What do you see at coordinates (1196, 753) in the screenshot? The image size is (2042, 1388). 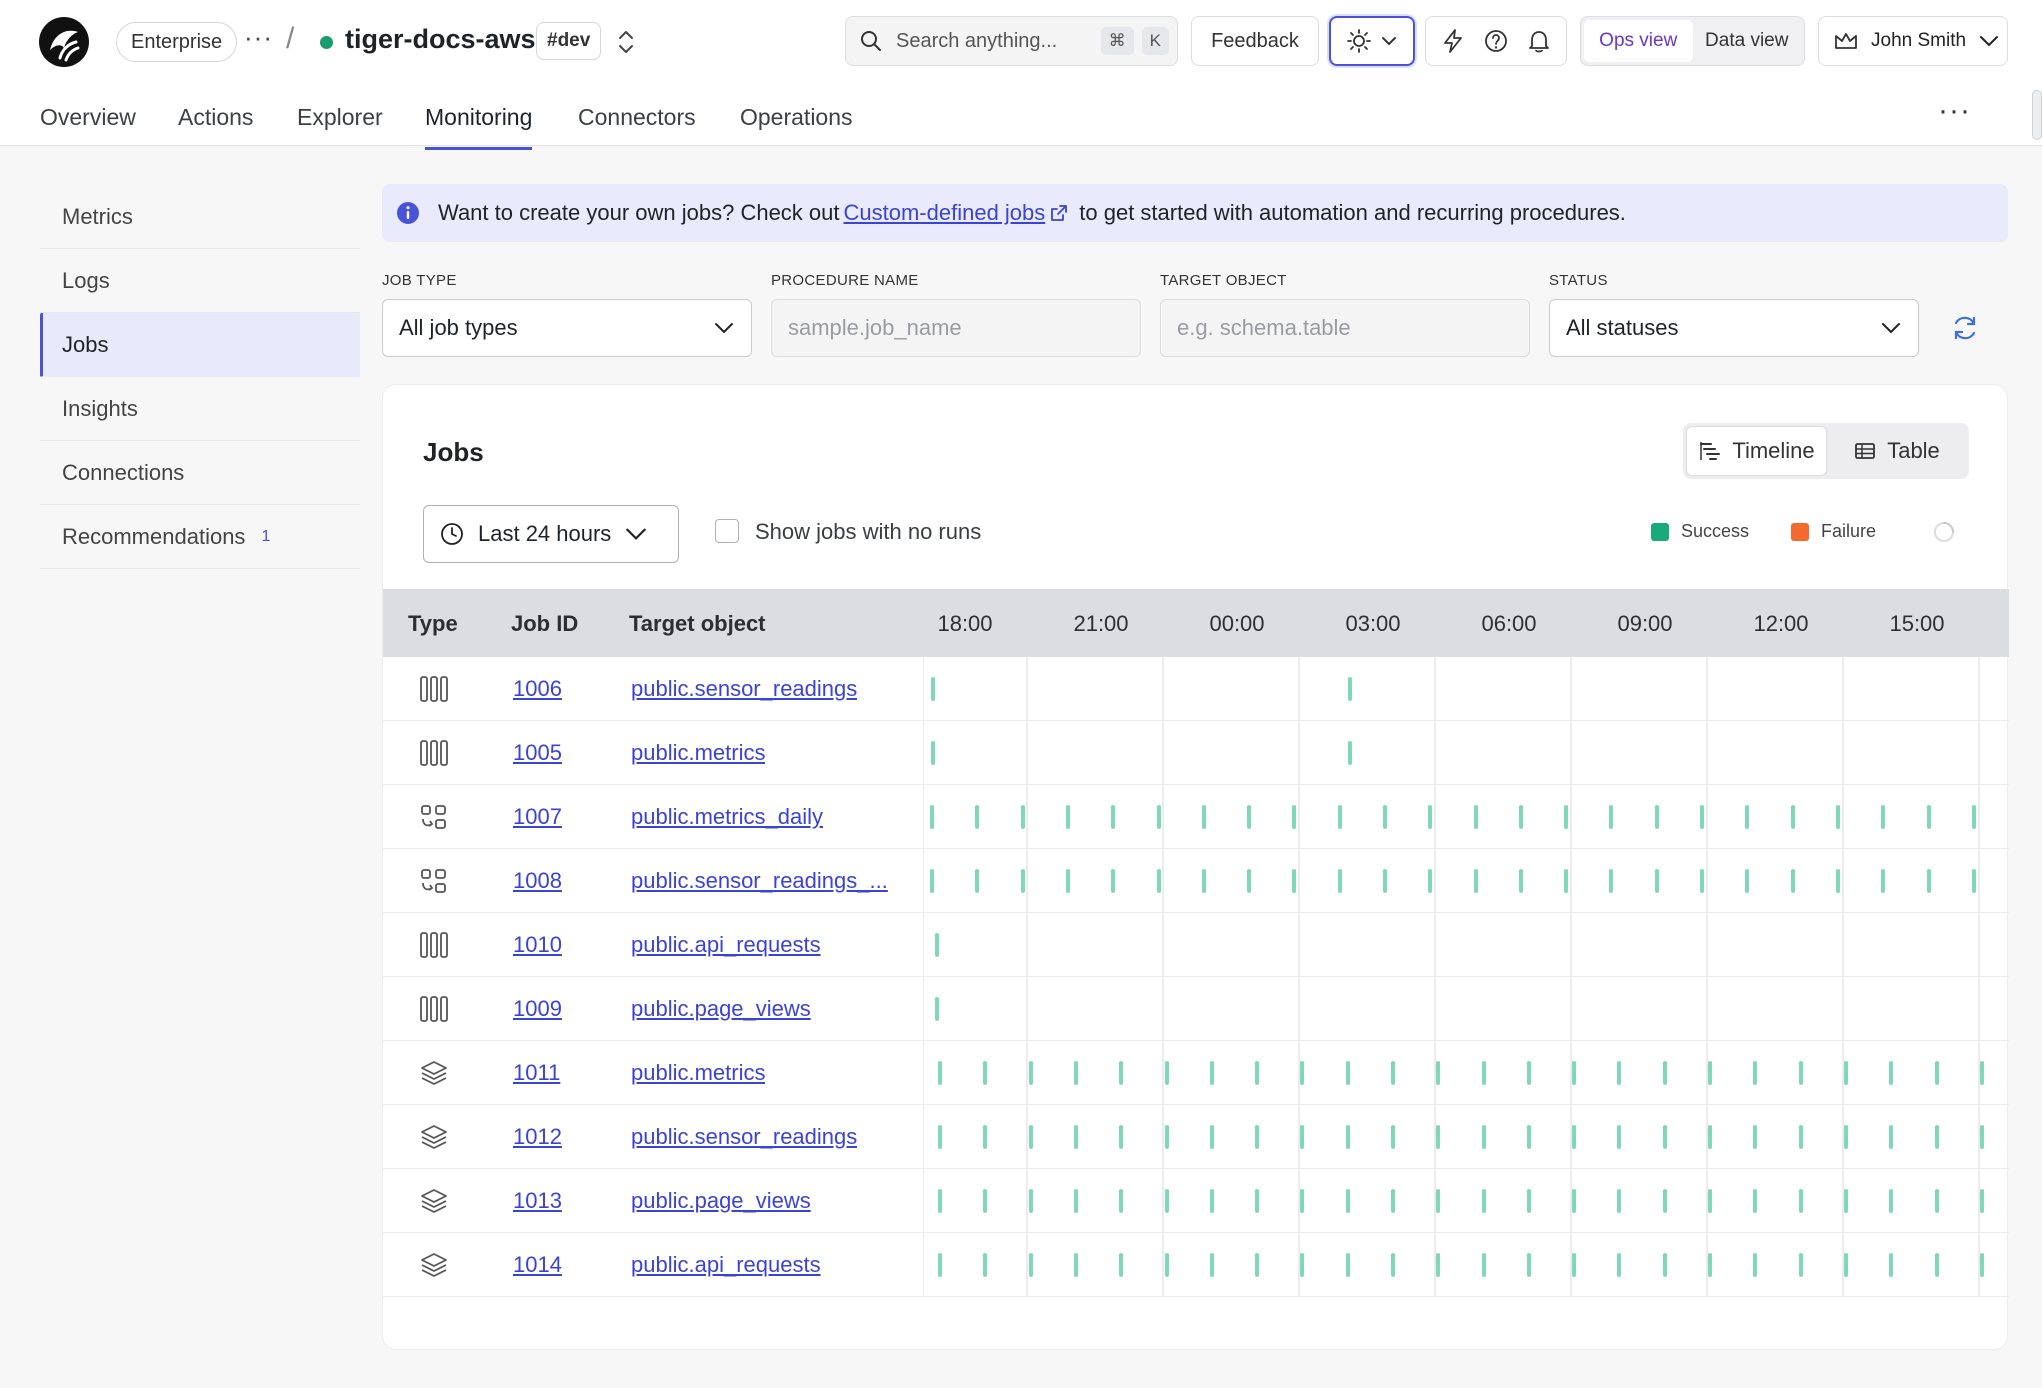 I see `table-row: 1005 public.metrics` at bounding box center [1196, 753].